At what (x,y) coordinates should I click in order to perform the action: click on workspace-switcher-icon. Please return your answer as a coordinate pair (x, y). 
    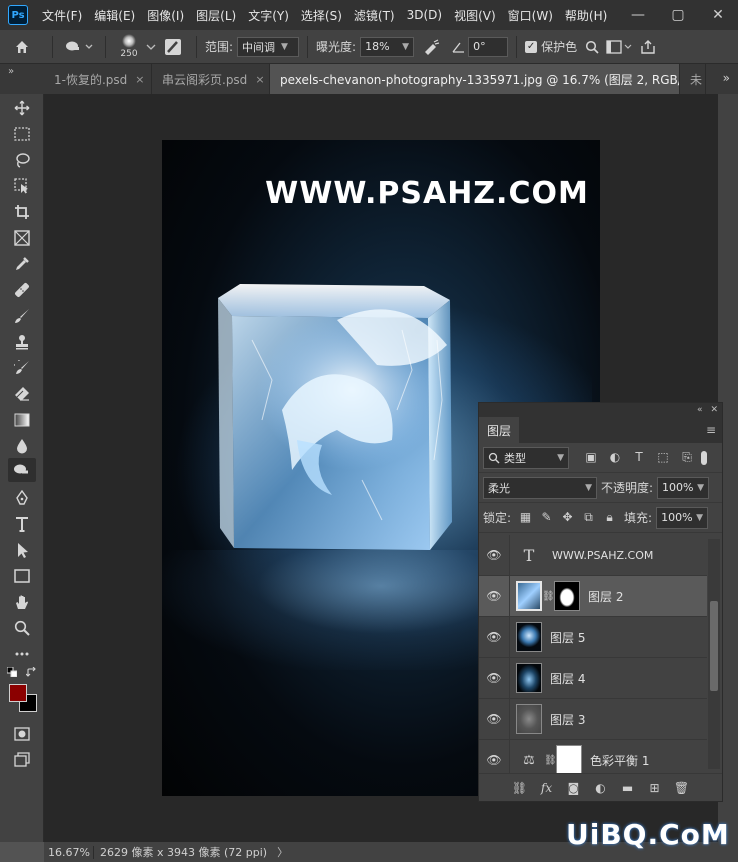
    Looking at the image, I should click on (619, 46).